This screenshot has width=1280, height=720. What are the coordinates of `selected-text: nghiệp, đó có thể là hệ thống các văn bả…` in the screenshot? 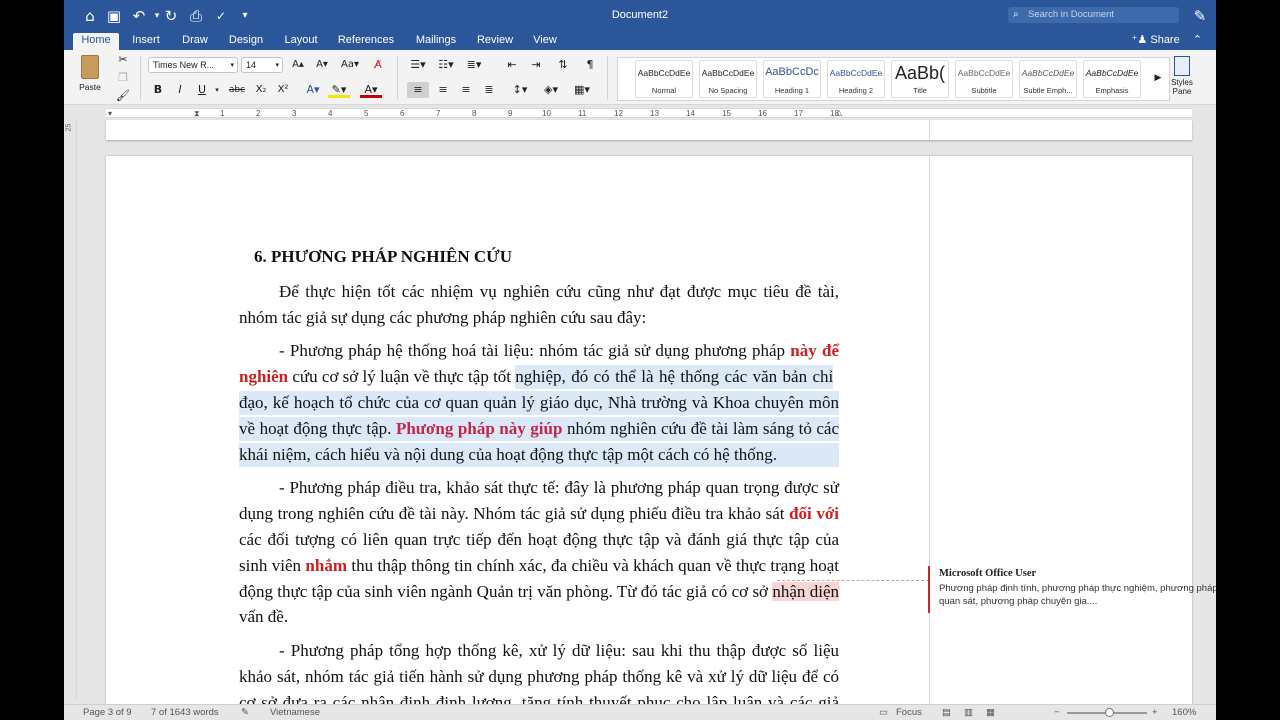 It's located at (674, 377).